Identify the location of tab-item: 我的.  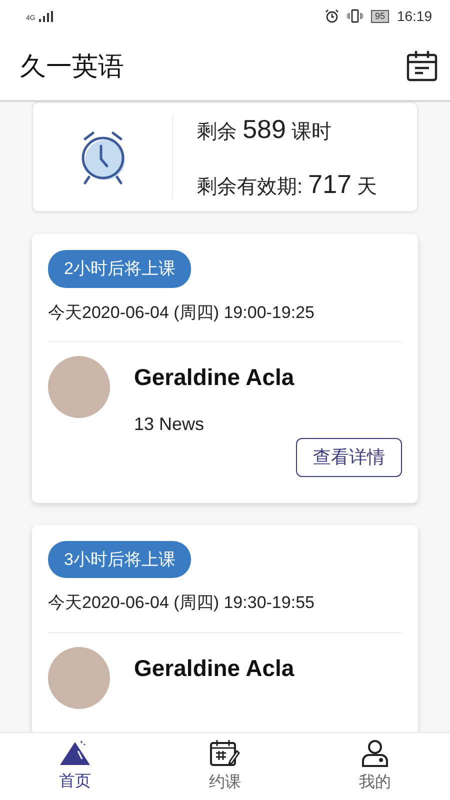
(375, 766).